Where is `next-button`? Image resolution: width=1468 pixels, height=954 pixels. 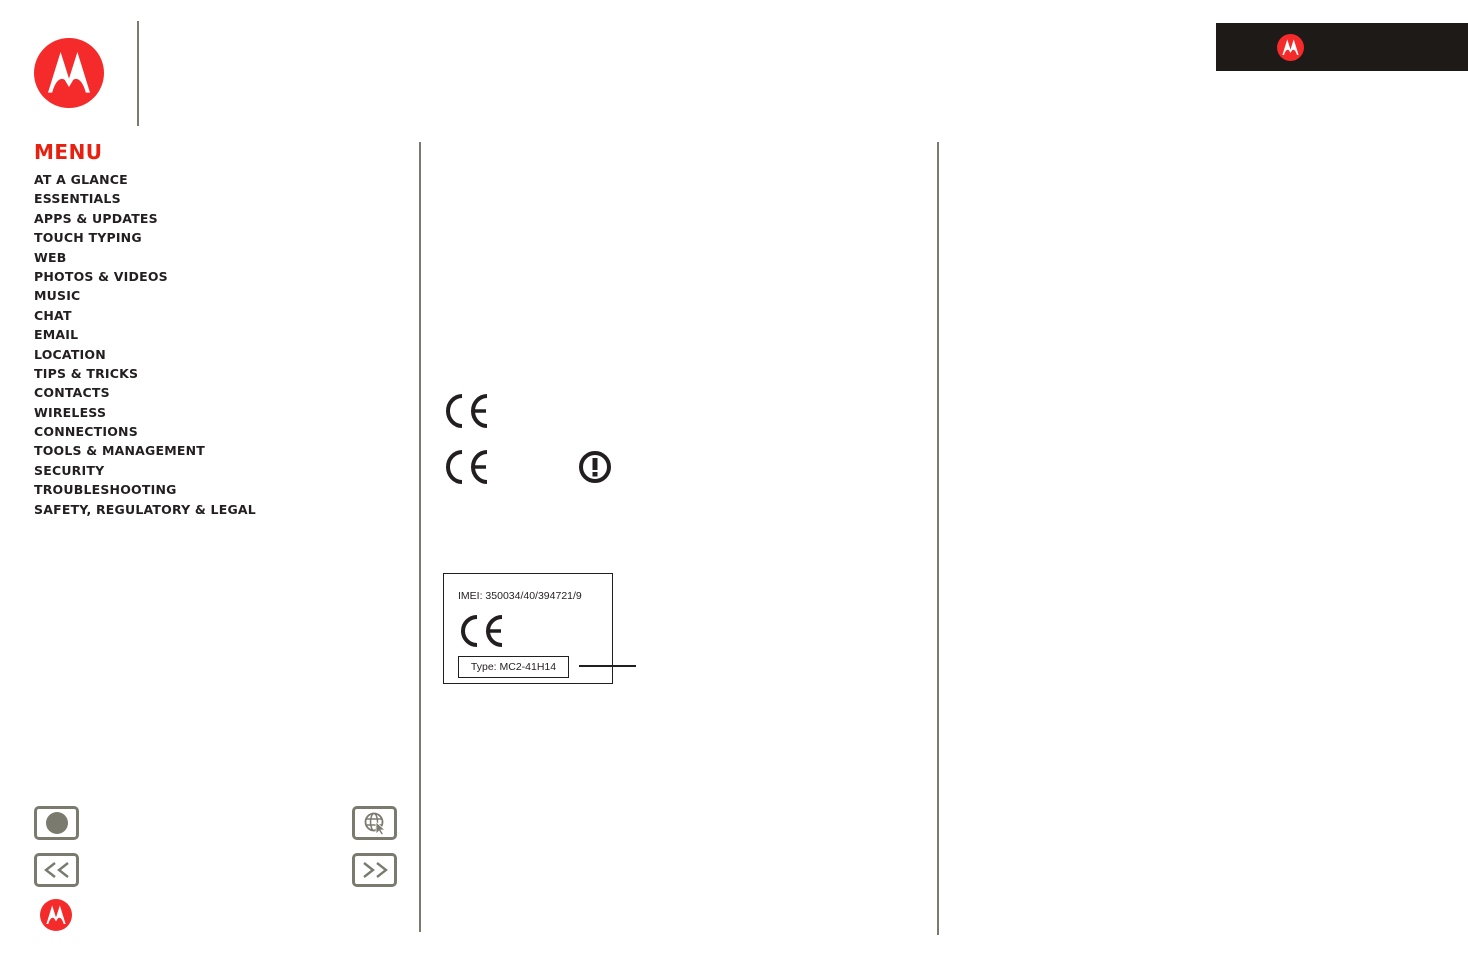 next-button is located at coordinates (374, 870).